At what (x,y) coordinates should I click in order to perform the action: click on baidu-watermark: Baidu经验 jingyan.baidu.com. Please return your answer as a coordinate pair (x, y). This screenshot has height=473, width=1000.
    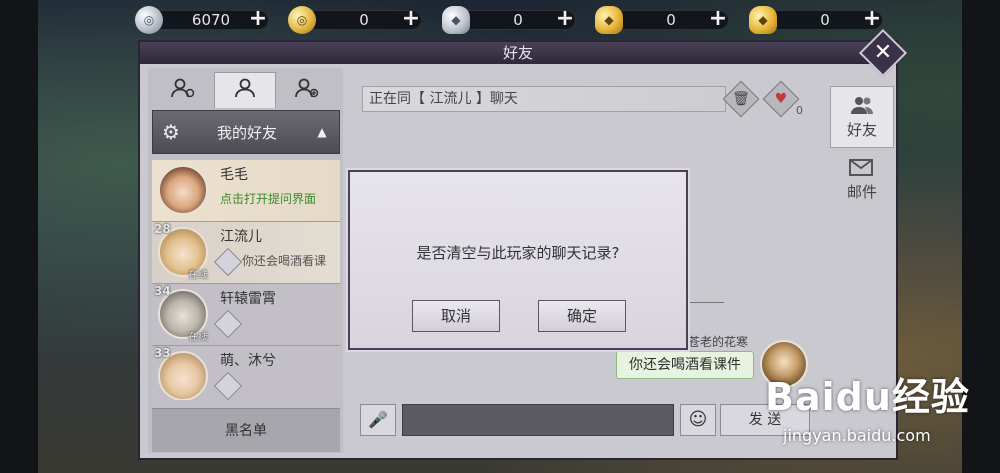
    Looking at the image, I should click on (880, 411).